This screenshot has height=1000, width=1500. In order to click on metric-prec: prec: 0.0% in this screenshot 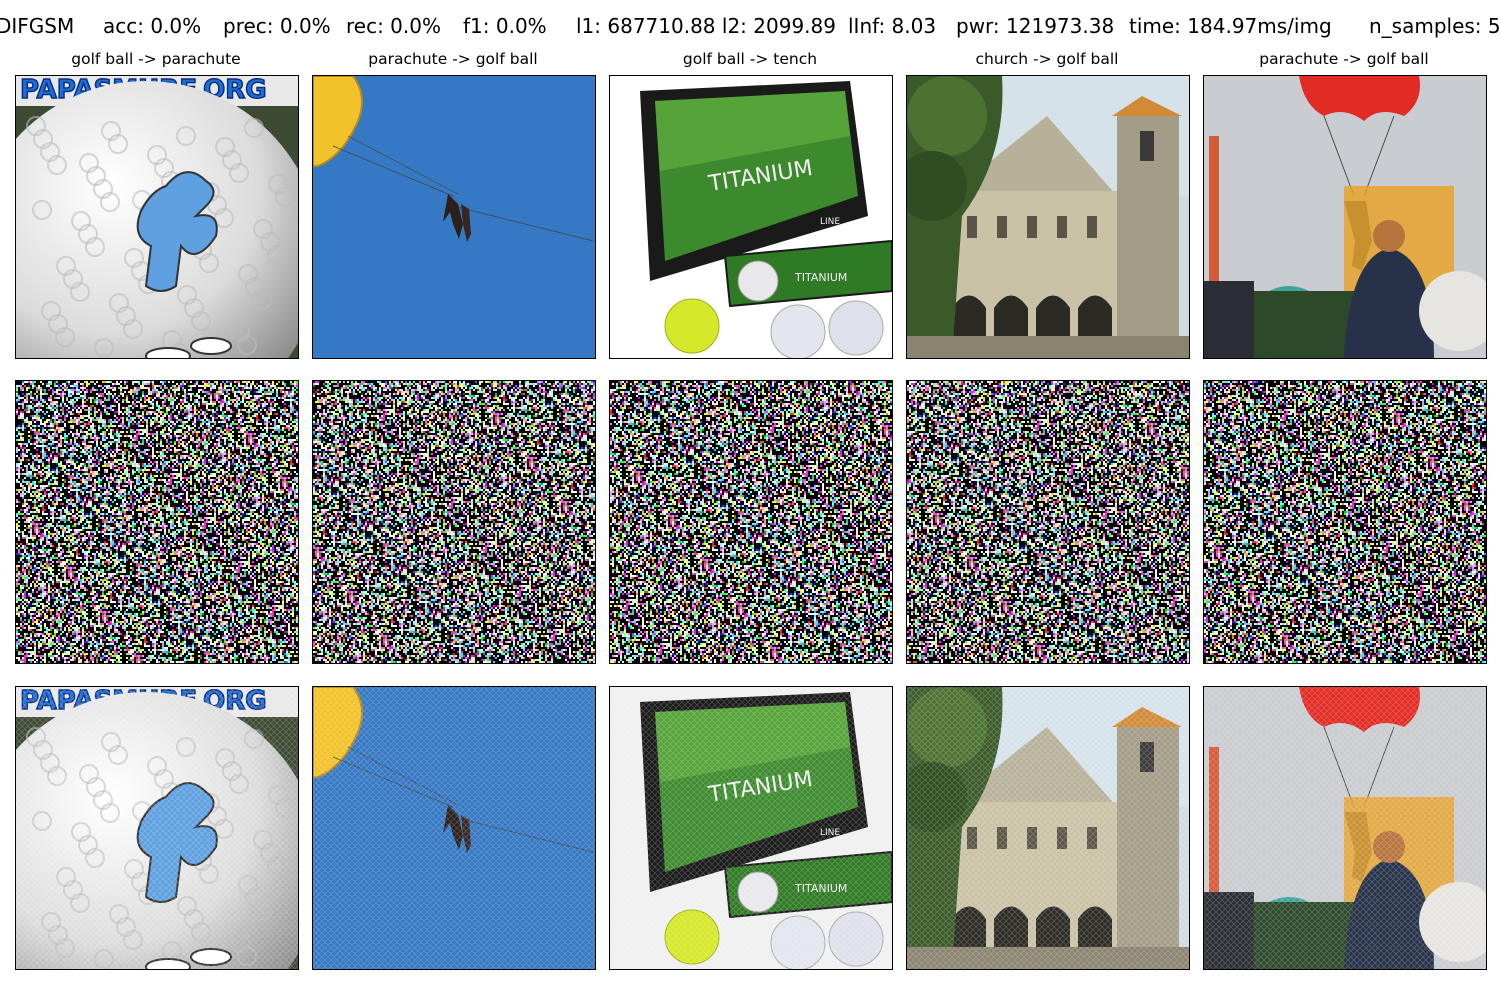, I will do `click(277, 26)`.